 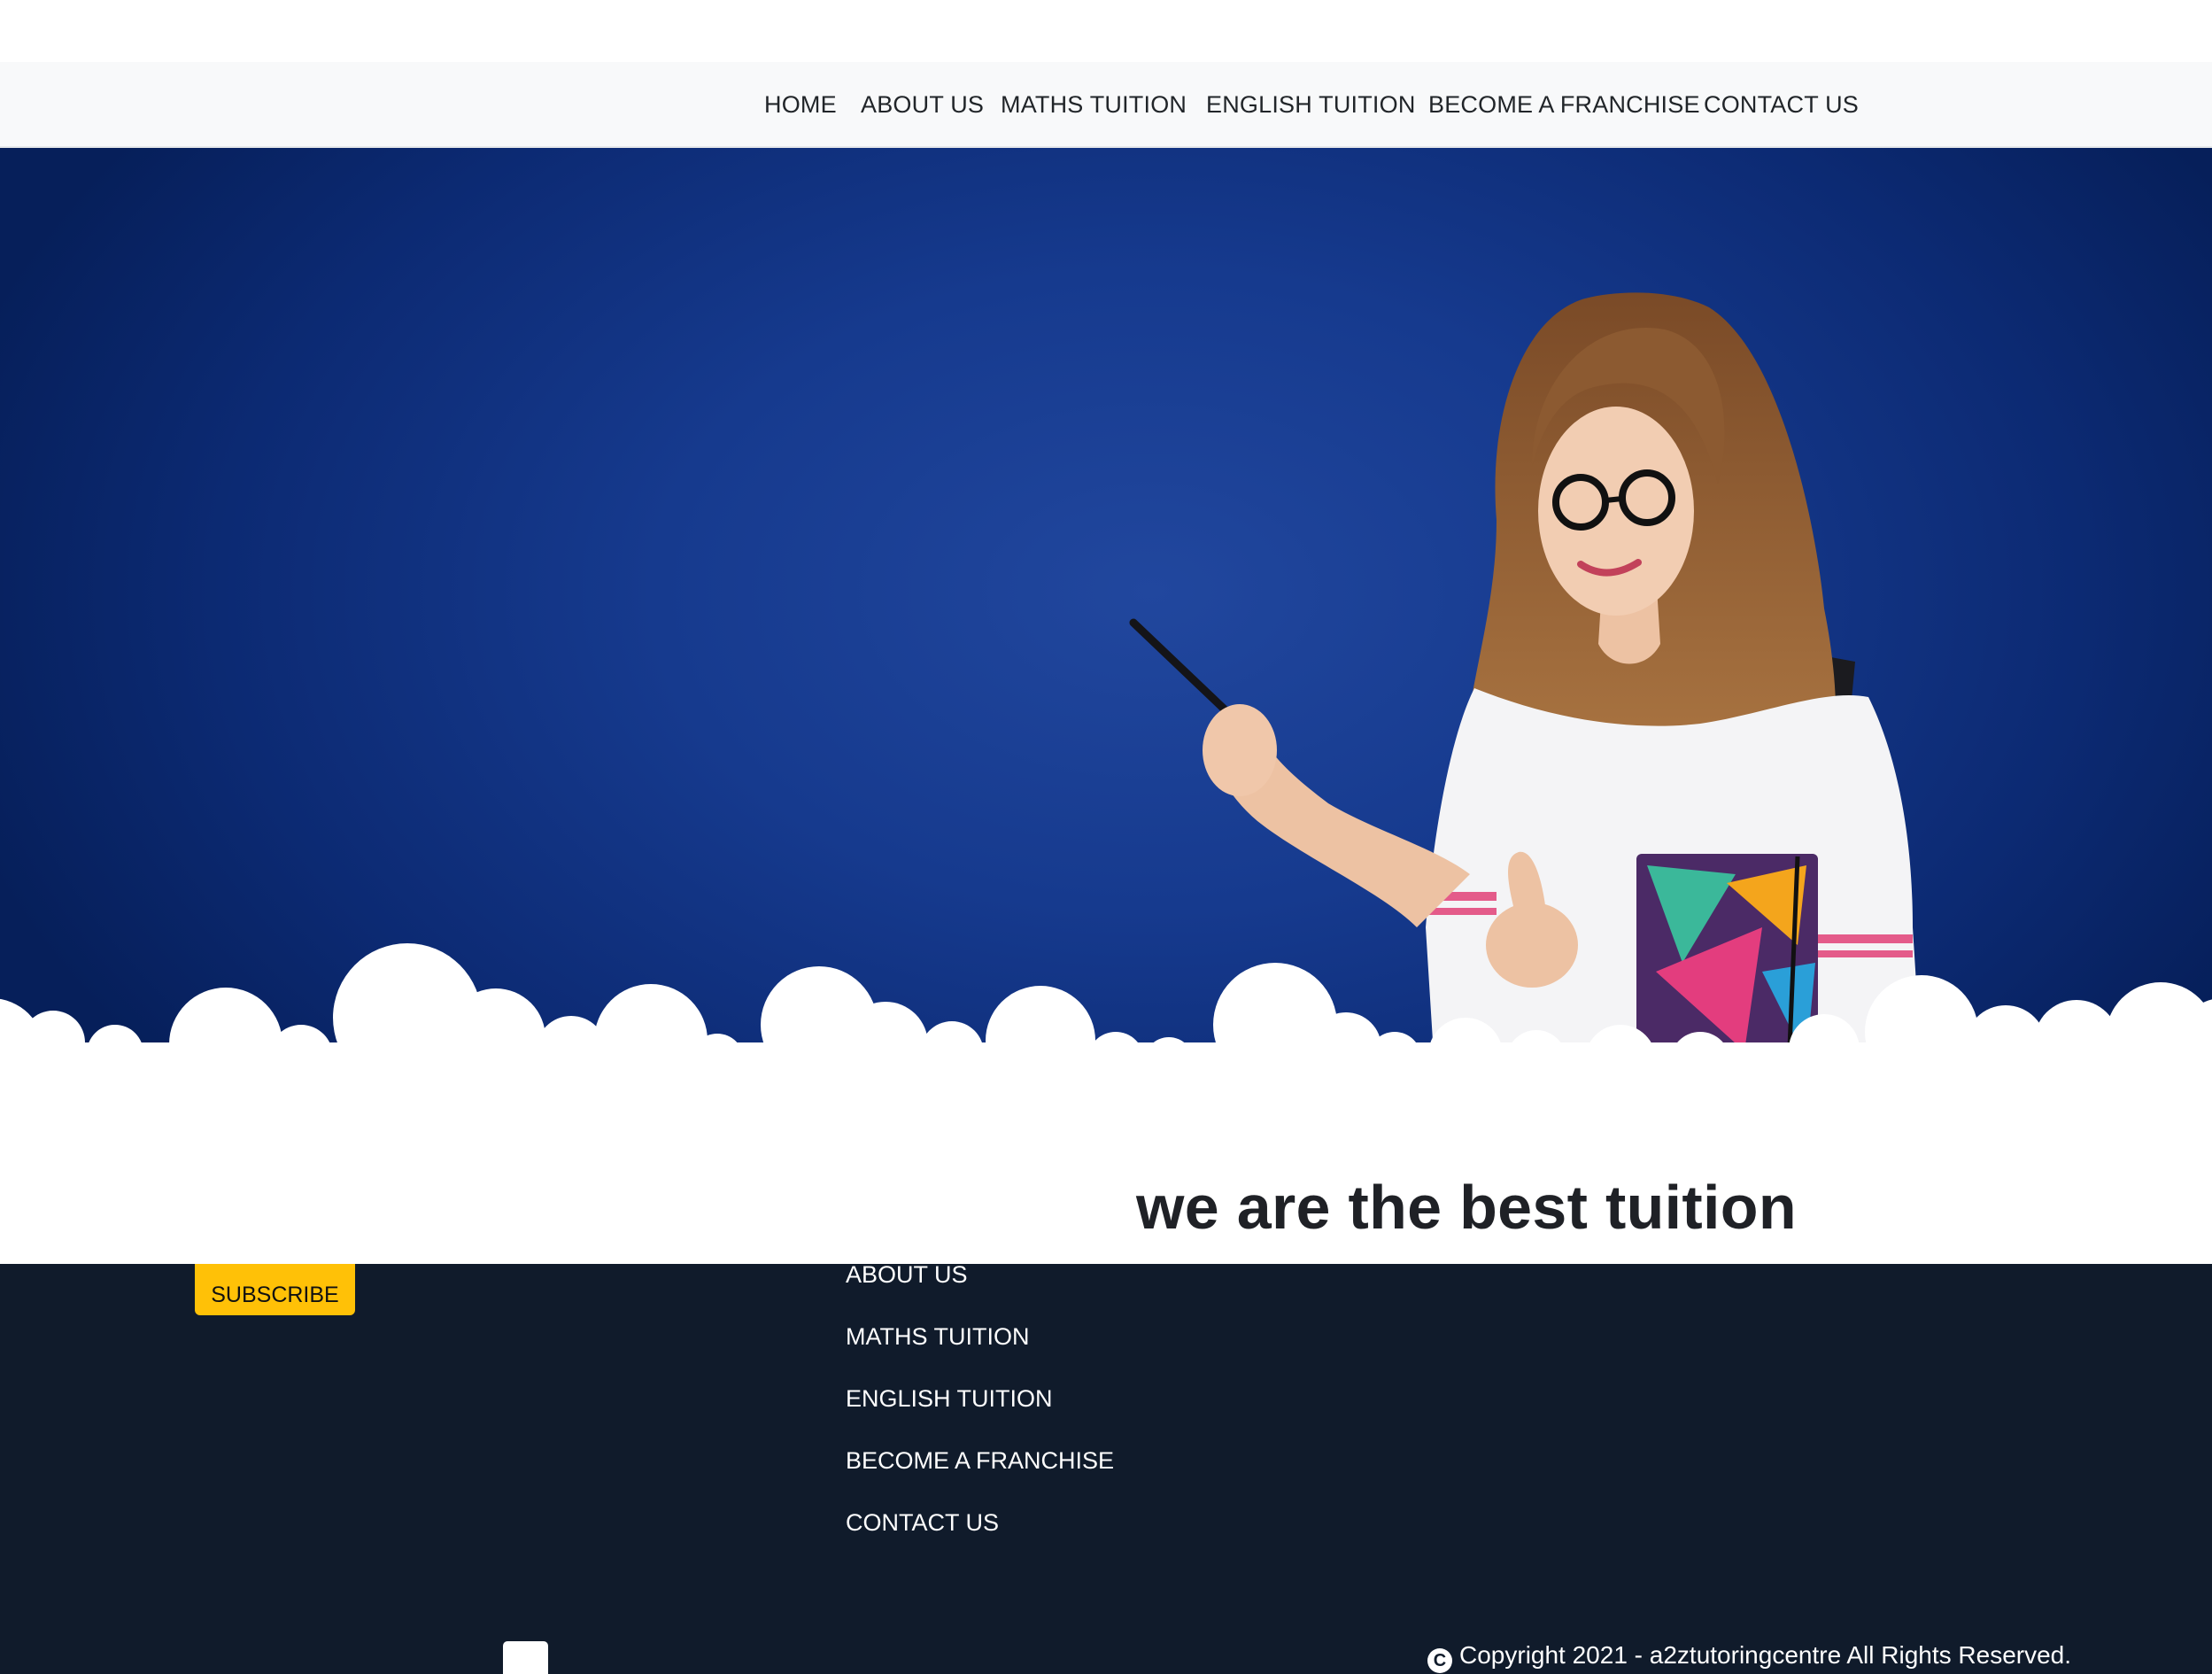 What do you see at coordinates (525, 1657) in the screenshot?
I see `back-to-top-button` at bounding box center [525, 1657].